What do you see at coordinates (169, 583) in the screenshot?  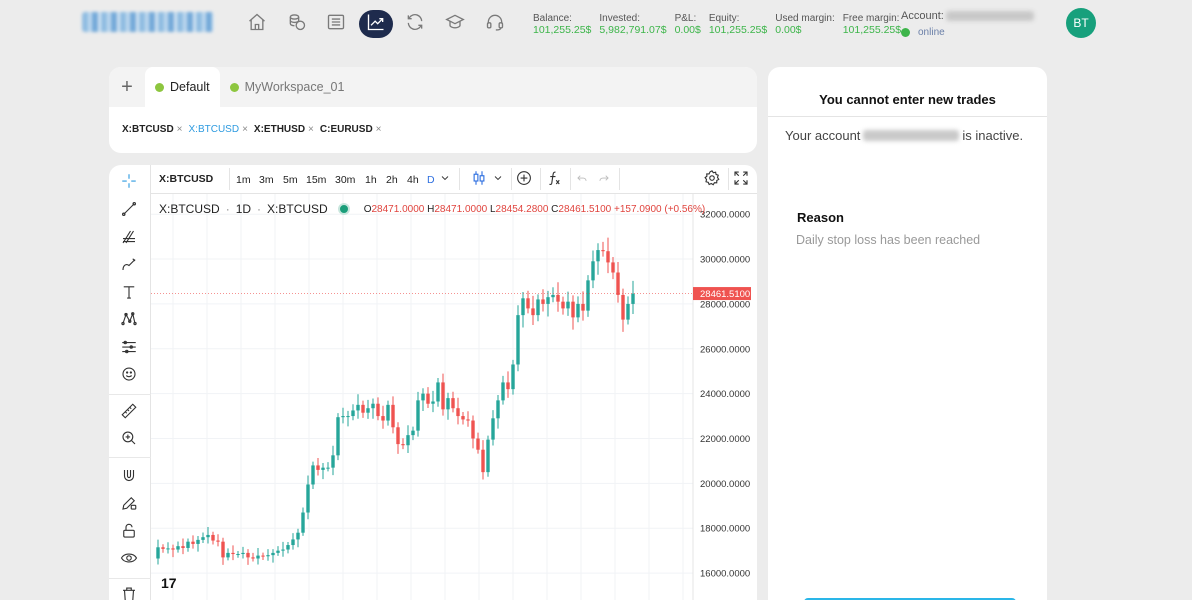 I see `tradingview-logo: 17` at bounding box center [169, 583].